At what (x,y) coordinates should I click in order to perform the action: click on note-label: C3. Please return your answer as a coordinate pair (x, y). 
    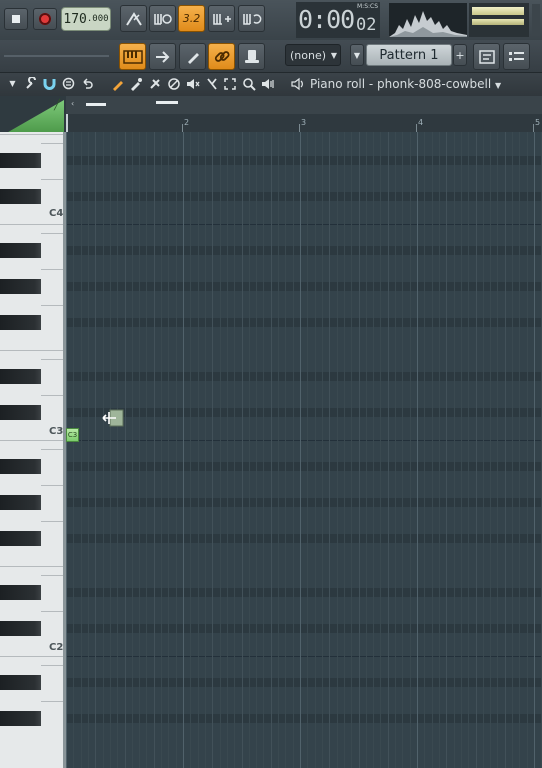
    Looking at the image, I should click on (72, 435).